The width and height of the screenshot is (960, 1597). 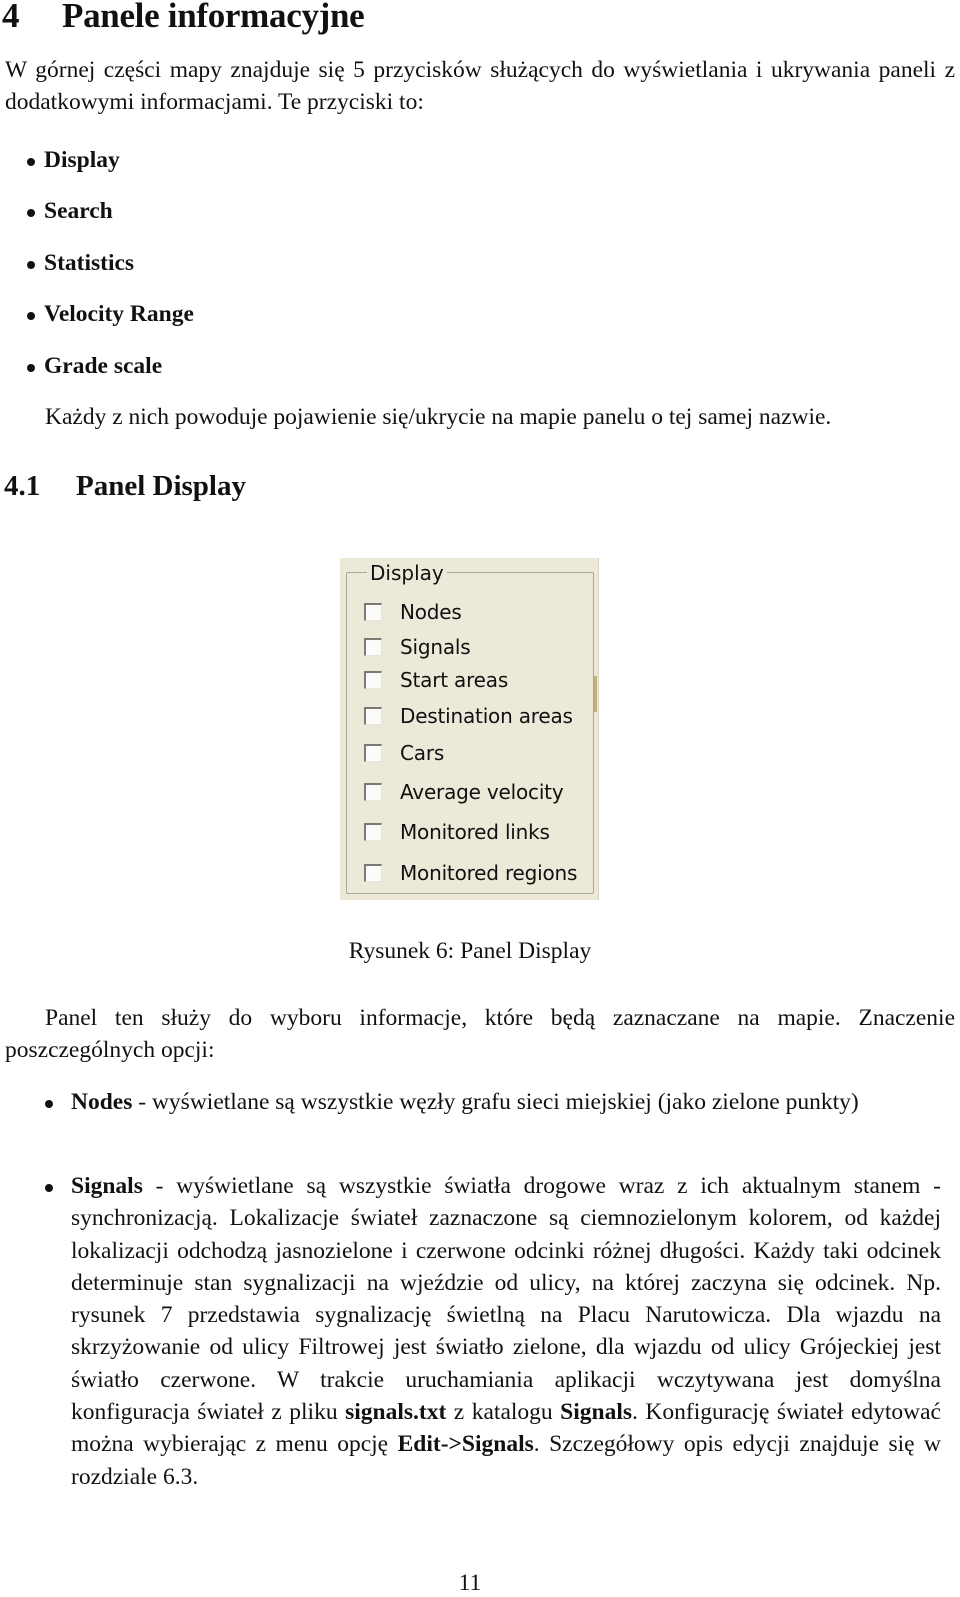 What do you see at coordinates (407, 573) in the screenshot?
I see `groupbox-label: Display` at bounding box center [407, 573].